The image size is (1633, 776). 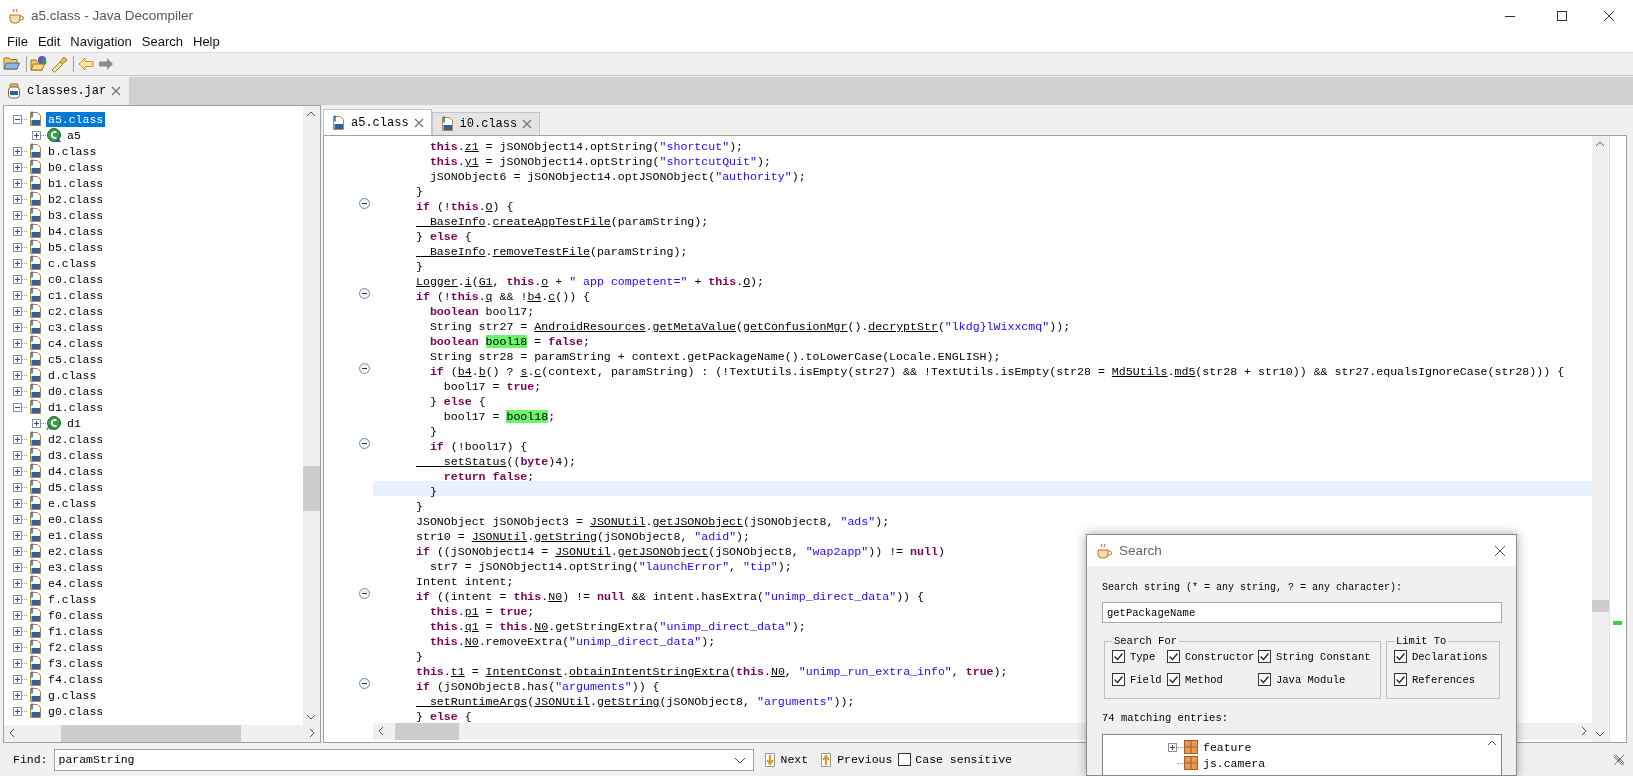 I want to click on tree-item: c2.class, so click(x=76, y=311).